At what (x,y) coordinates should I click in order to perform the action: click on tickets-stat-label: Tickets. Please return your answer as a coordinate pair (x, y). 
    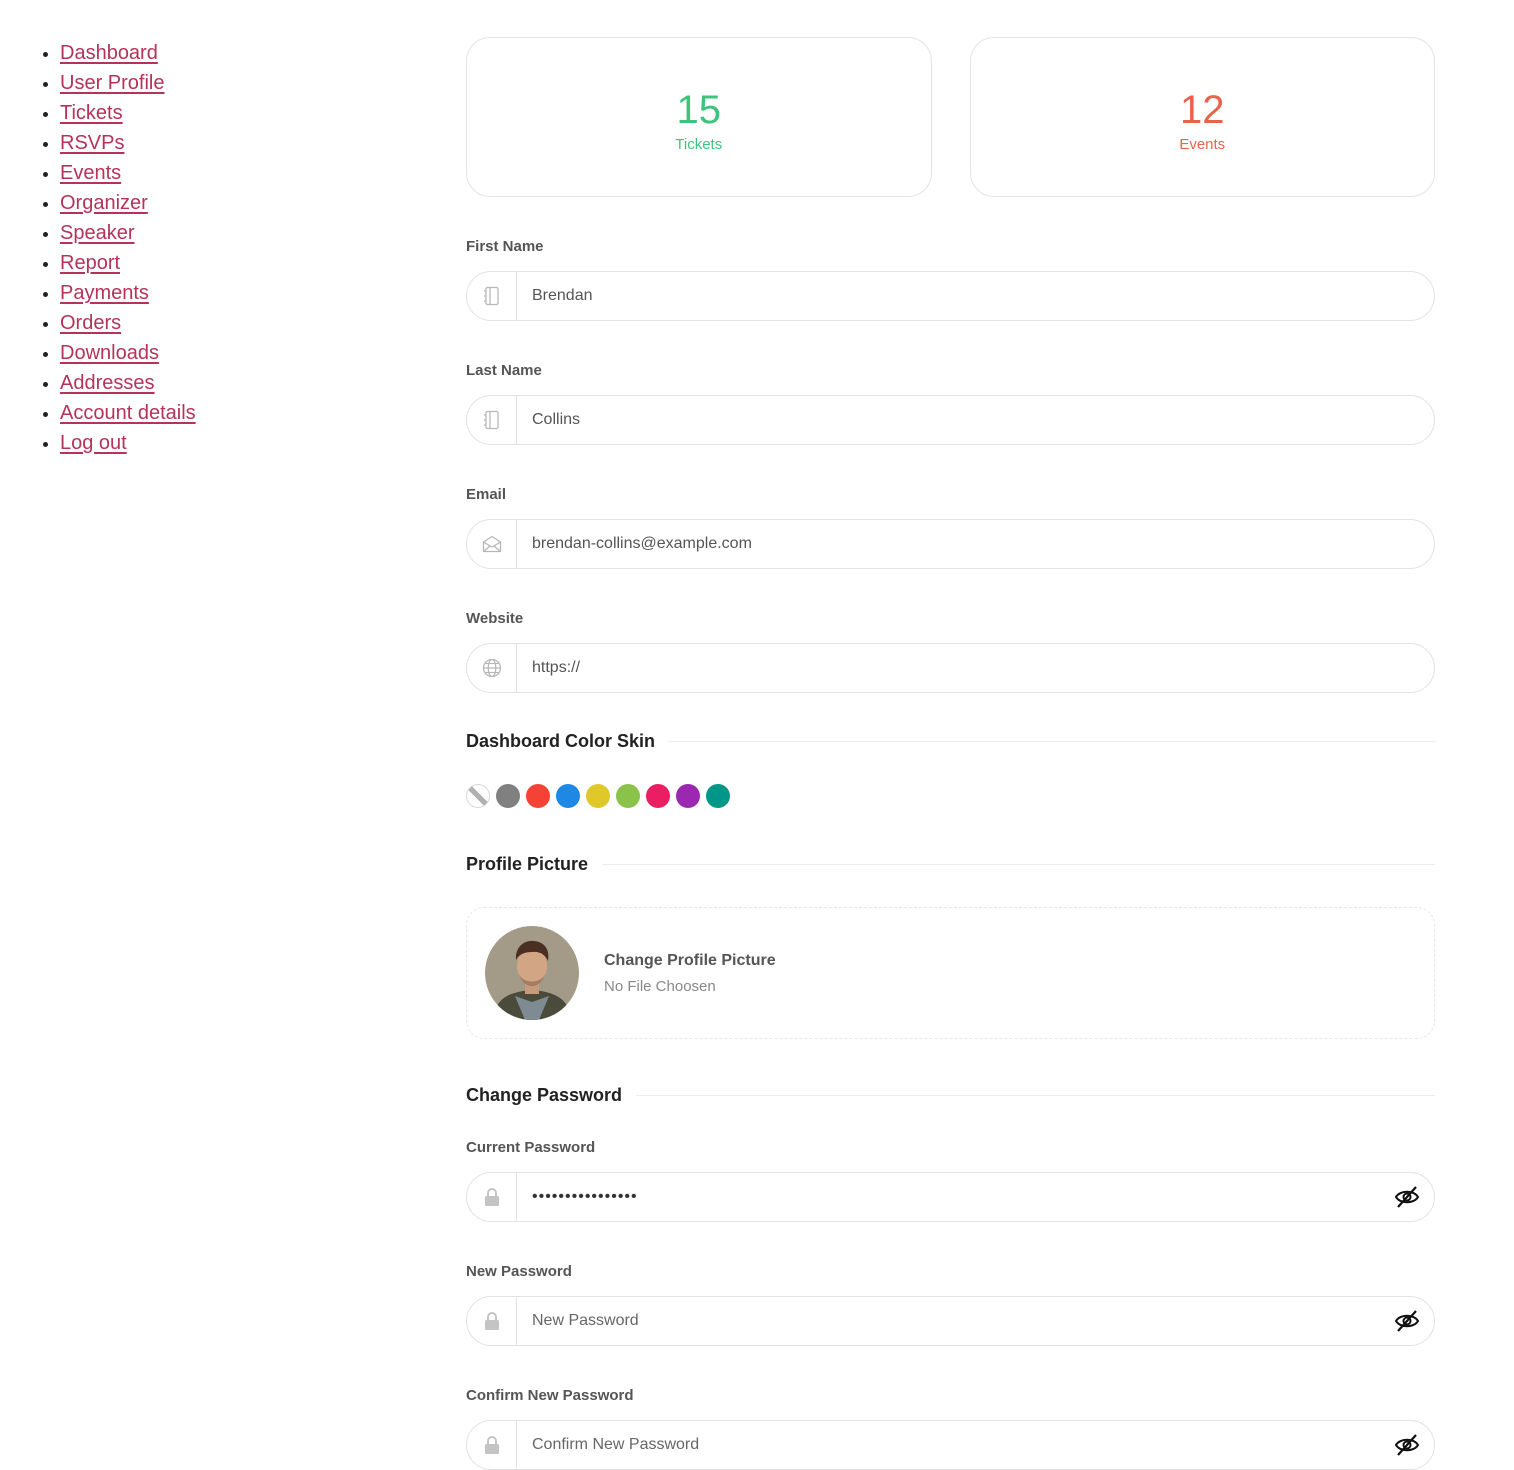
    Looking at the image, I should click on (699, 144).